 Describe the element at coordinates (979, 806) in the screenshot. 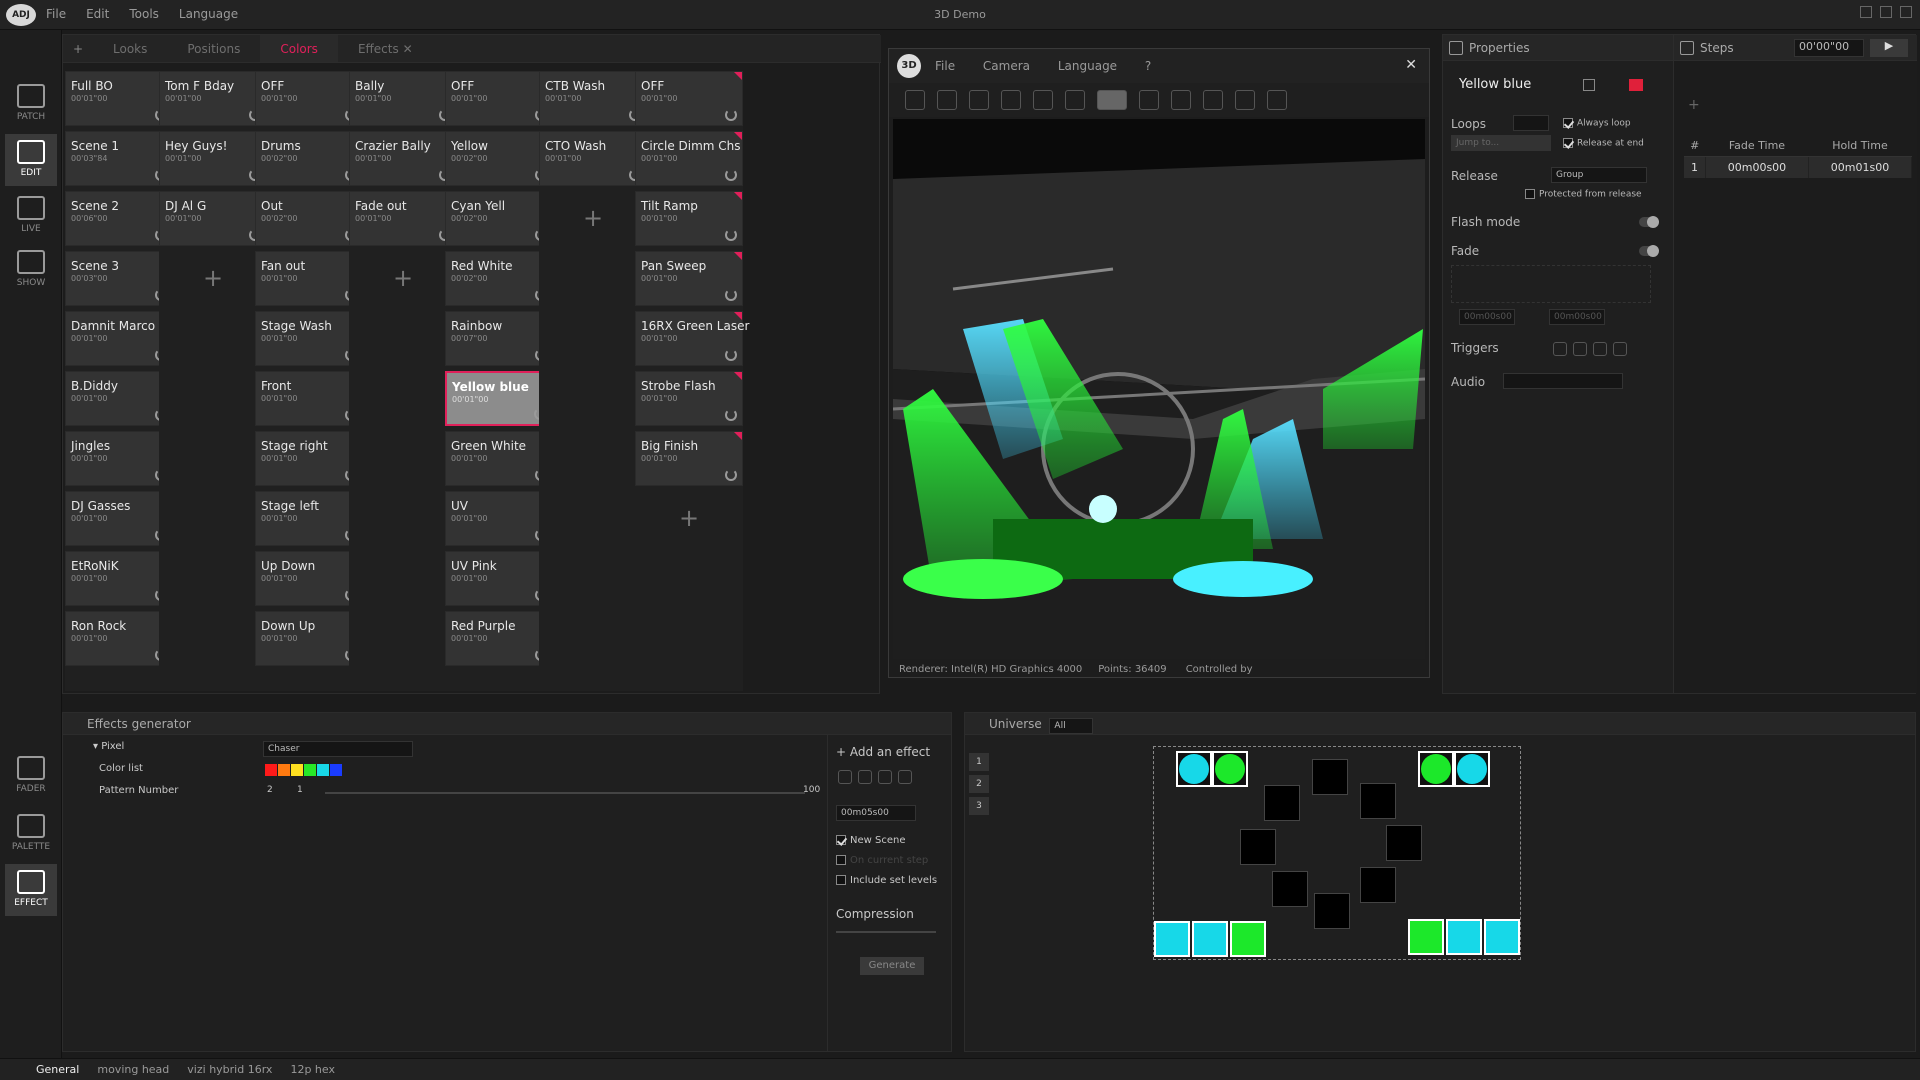

I see `page-3: 3` at that location.